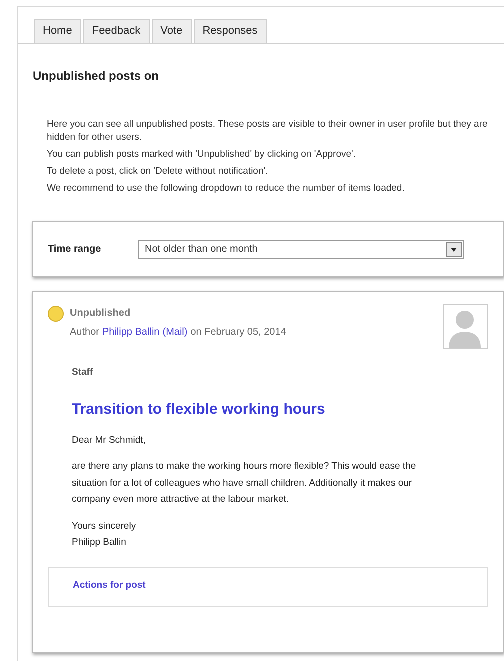 The height and width of the screenshot is (661, 504). What do you see at coordinates (83, 373) in the screenshot?
I see `post-category: Staff` at bounding box center [83, 373].